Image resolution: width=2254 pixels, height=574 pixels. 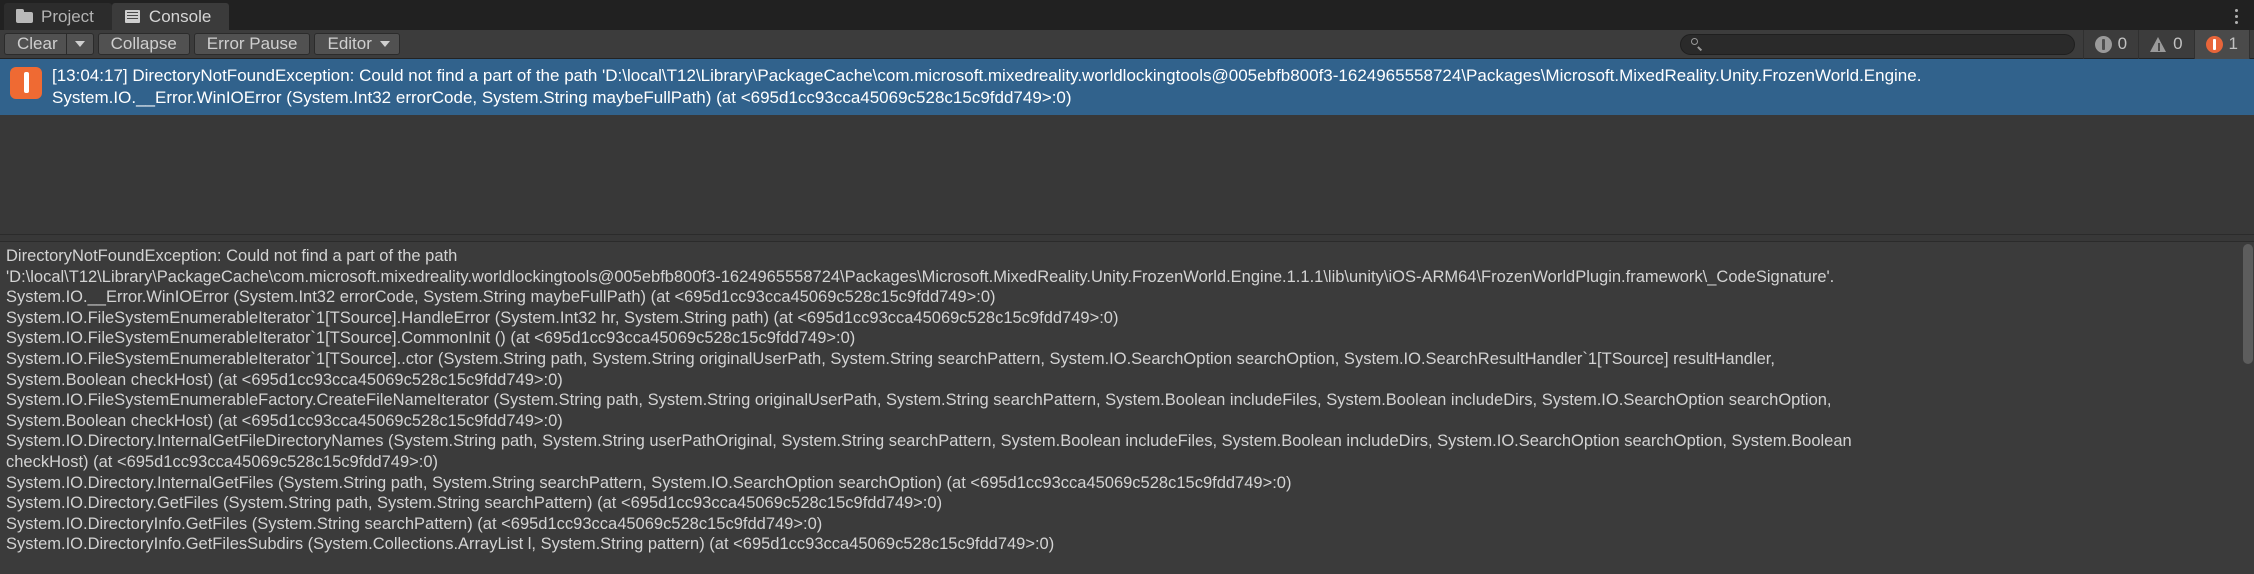 What do you see at coordinates (2122, 43) in the screenshot?
I see `info-count: 0` at bounding box center [2122, 43].